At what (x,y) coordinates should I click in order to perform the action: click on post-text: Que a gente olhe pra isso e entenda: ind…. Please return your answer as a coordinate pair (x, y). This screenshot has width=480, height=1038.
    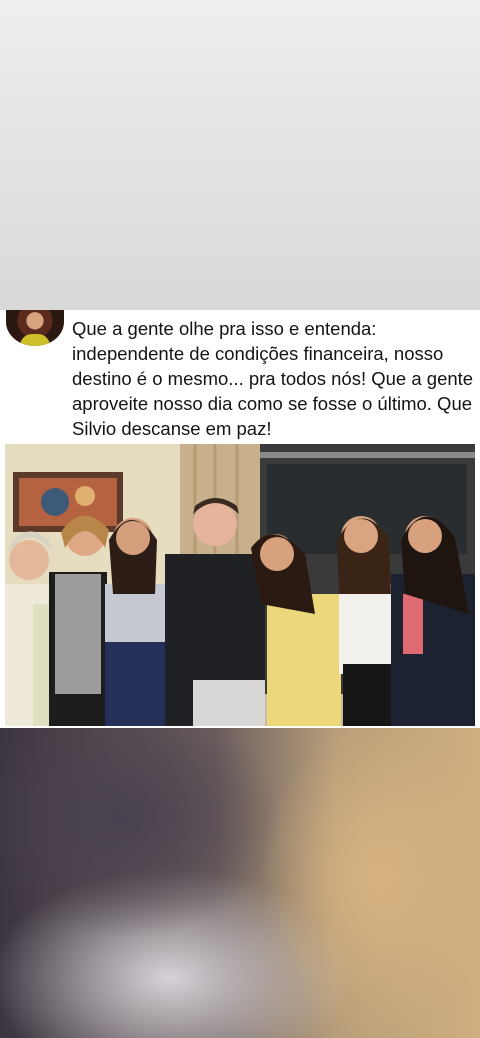
    Looking at the image, I should click on (273, 378).